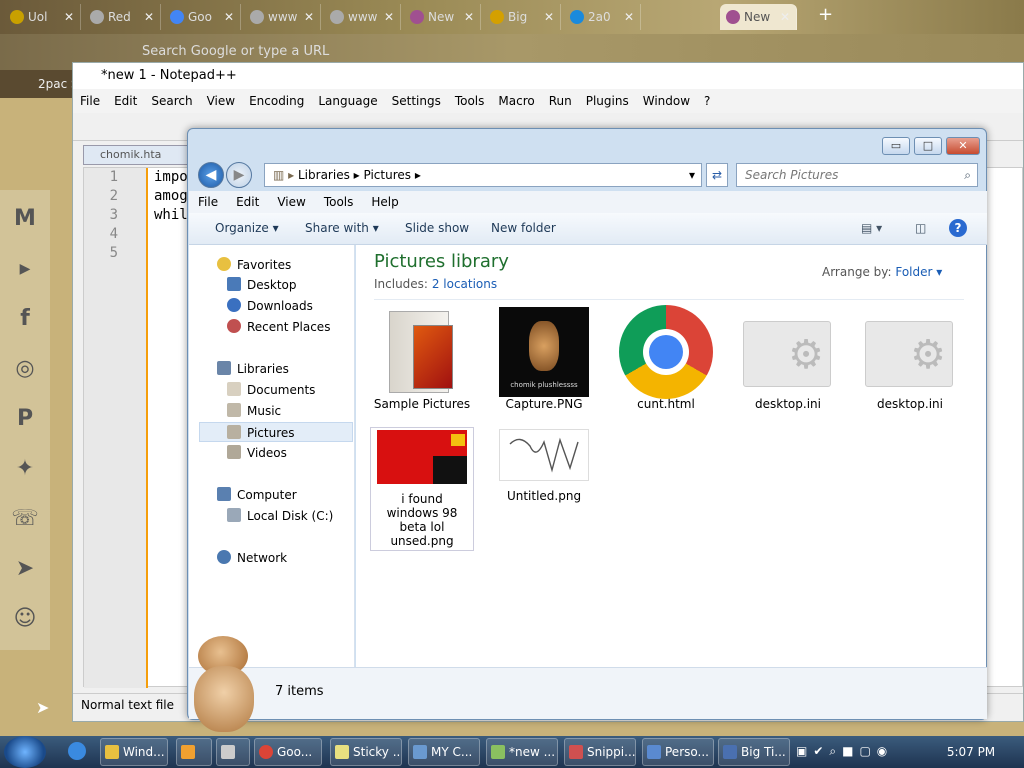 This screenshot has height=768, width=1024. What do you see at coordinates (464, 284) in the screenshot?
I see `locations-link: 2 locations` at bounding box center [464, 284].